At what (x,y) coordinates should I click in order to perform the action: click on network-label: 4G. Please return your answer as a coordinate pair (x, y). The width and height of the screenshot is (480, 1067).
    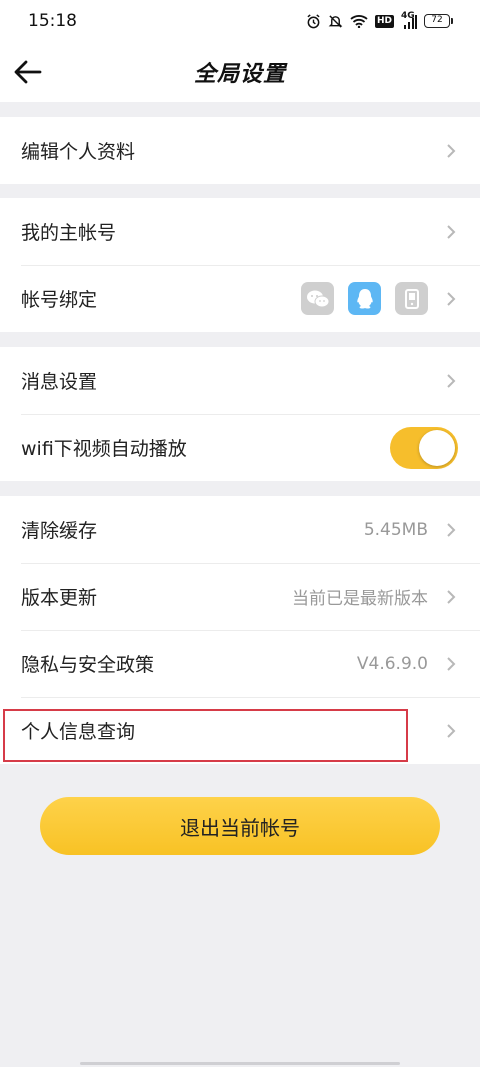
    Looking at the image, I should click on (408, 15).